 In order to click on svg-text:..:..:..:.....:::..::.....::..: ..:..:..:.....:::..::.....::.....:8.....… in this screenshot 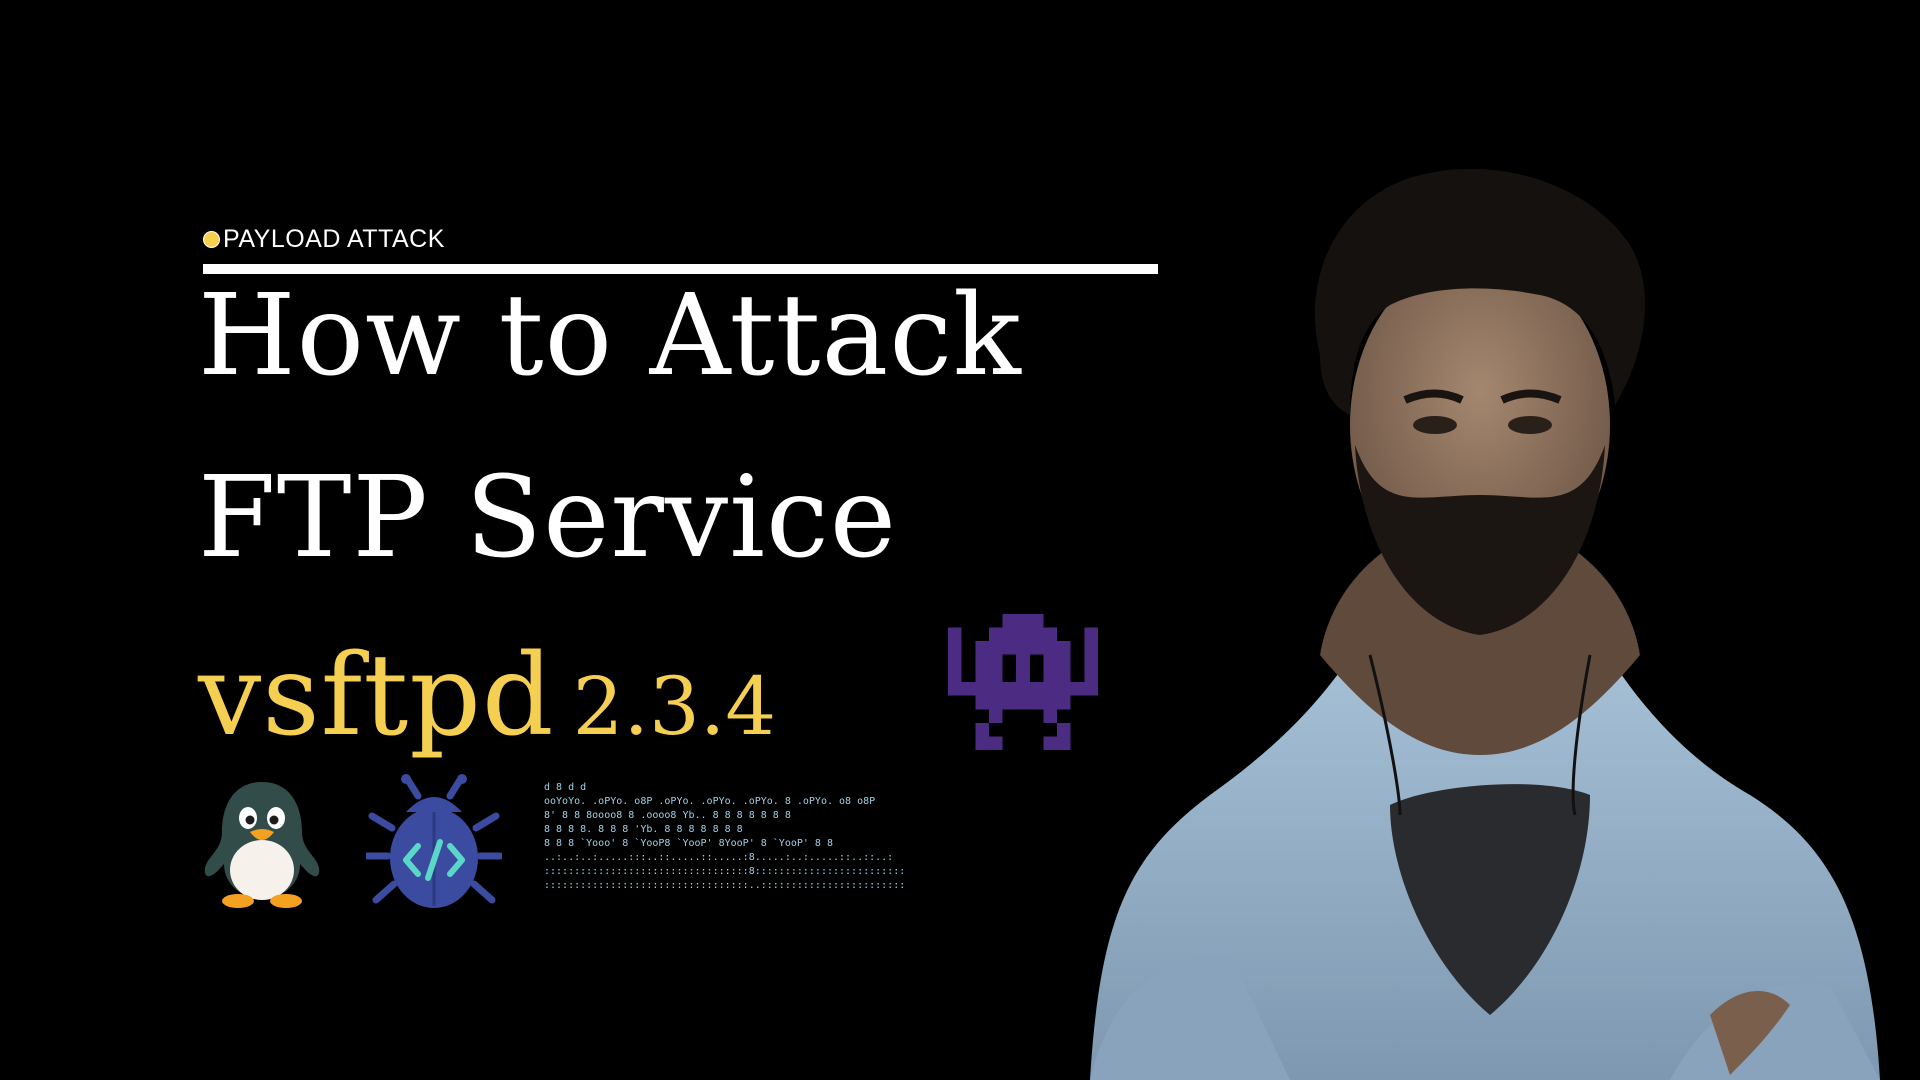, I will do `click(718, 857)`.